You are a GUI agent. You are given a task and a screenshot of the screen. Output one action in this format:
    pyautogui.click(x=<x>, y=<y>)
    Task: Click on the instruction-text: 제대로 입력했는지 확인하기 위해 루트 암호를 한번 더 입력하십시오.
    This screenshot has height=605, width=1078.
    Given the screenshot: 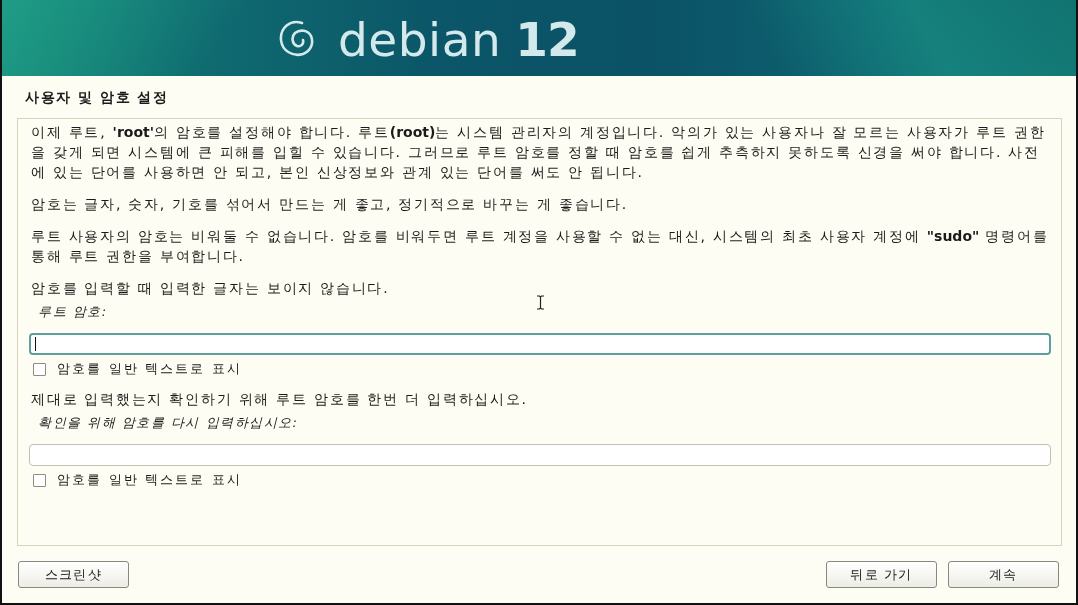 What is the action you would take?
    pyautogui.click(x=280, y=399)
    